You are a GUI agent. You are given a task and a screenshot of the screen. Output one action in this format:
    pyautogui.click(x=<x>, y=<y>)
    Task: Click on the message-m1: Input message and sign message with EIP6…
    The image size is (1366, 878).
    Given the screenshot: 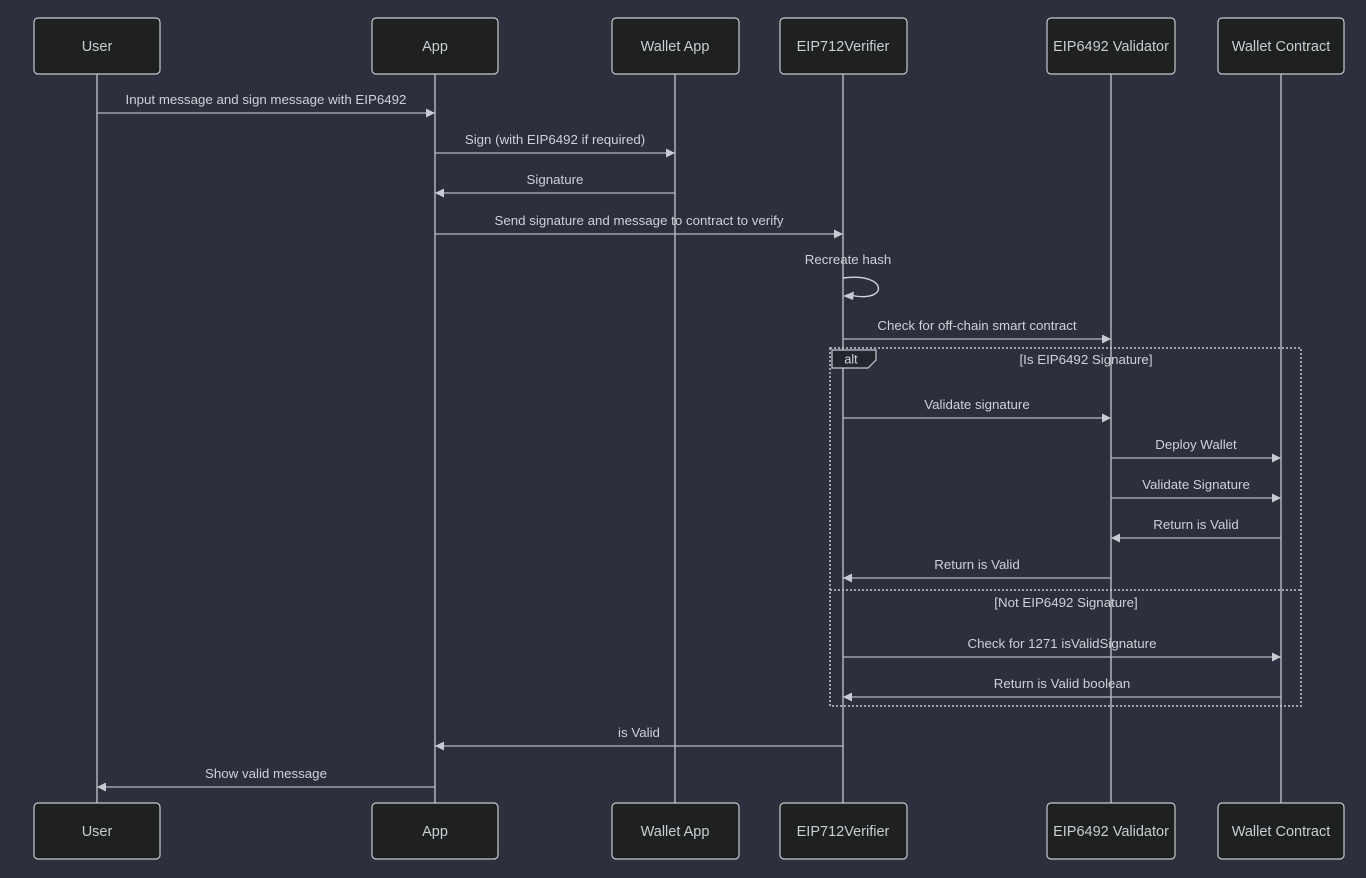 What is the action you would take?
    pyautogui.click(x=266, y=105)
    